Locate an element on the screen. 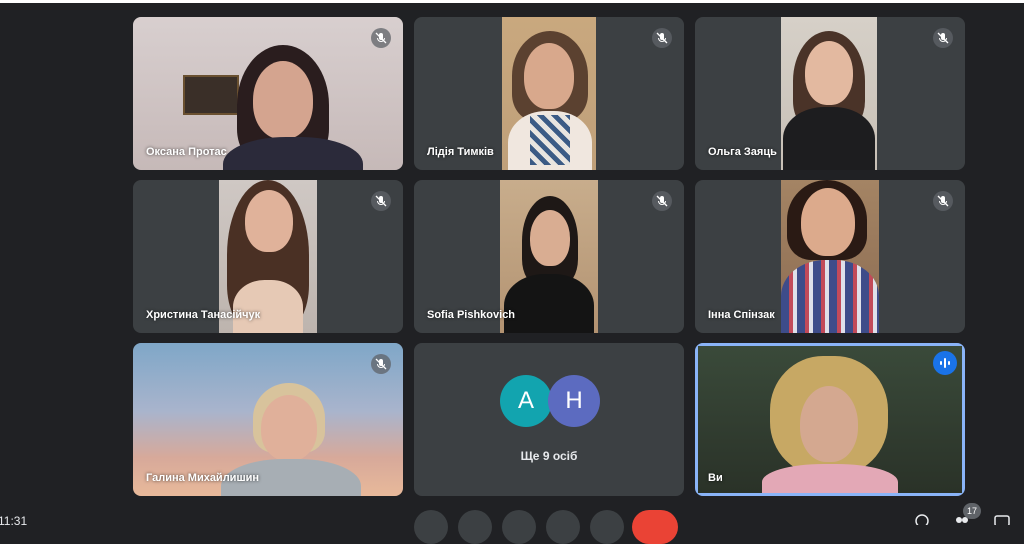 This screenshot has width=1024, height=544. participant-avatar-h: H is located at coordinates (574, 401).